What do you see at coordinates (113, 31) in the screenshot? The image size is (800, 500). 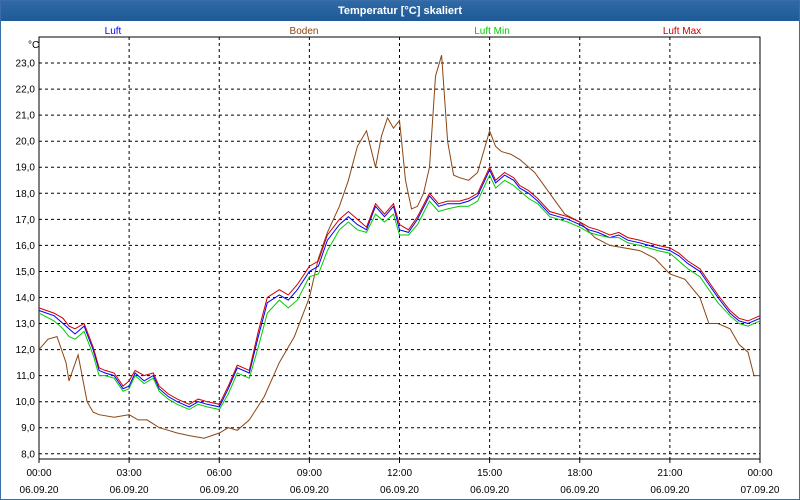 I see `legend-entry: Luft` at bounding box center [113, 31].